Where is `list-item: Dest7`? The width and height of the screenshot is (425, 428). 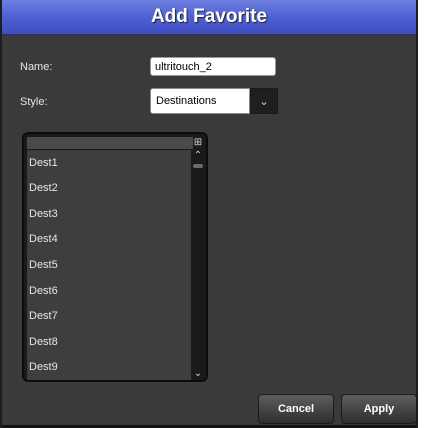 list-item: Dest7 is located at coordinates (110, 315).